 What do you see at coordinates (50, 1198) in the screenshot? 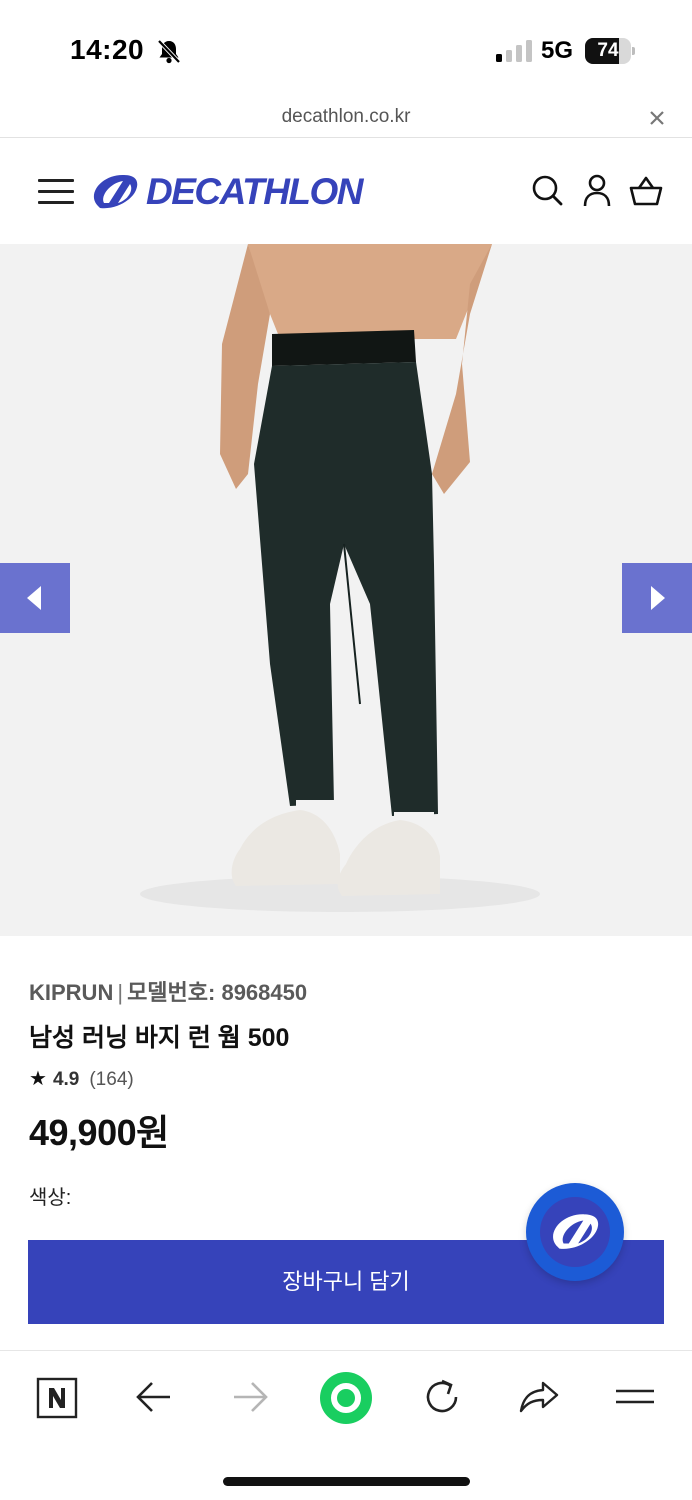
I see `color-label: 색상:` at bounding box center [50, 1198].